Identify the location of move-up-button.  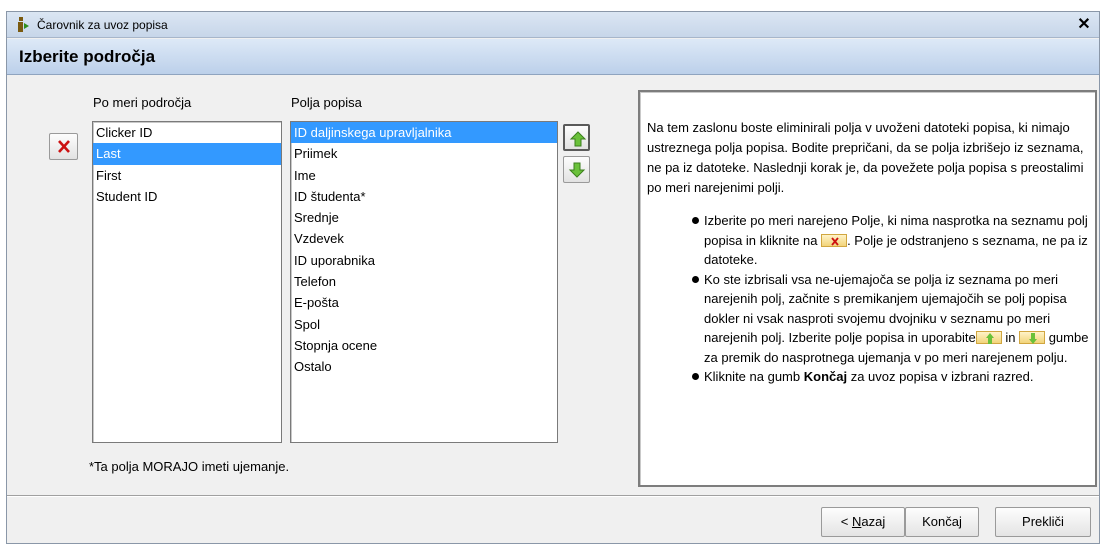
(576, 137).